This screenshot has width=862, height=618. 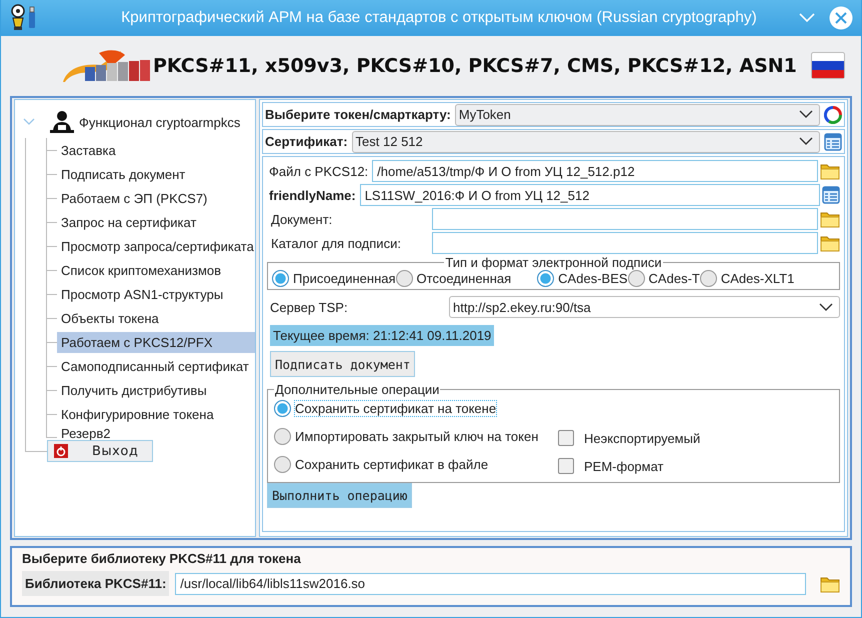 I want to click on certificate-dropdown: Test 12 512, so click(x=586, y=141).